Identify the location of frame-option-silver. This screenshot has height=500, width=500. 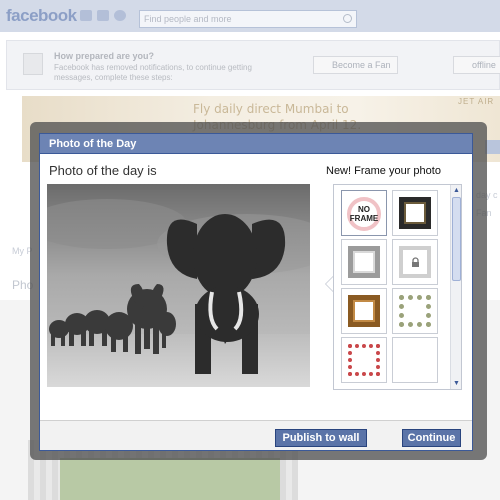
(364, 262).